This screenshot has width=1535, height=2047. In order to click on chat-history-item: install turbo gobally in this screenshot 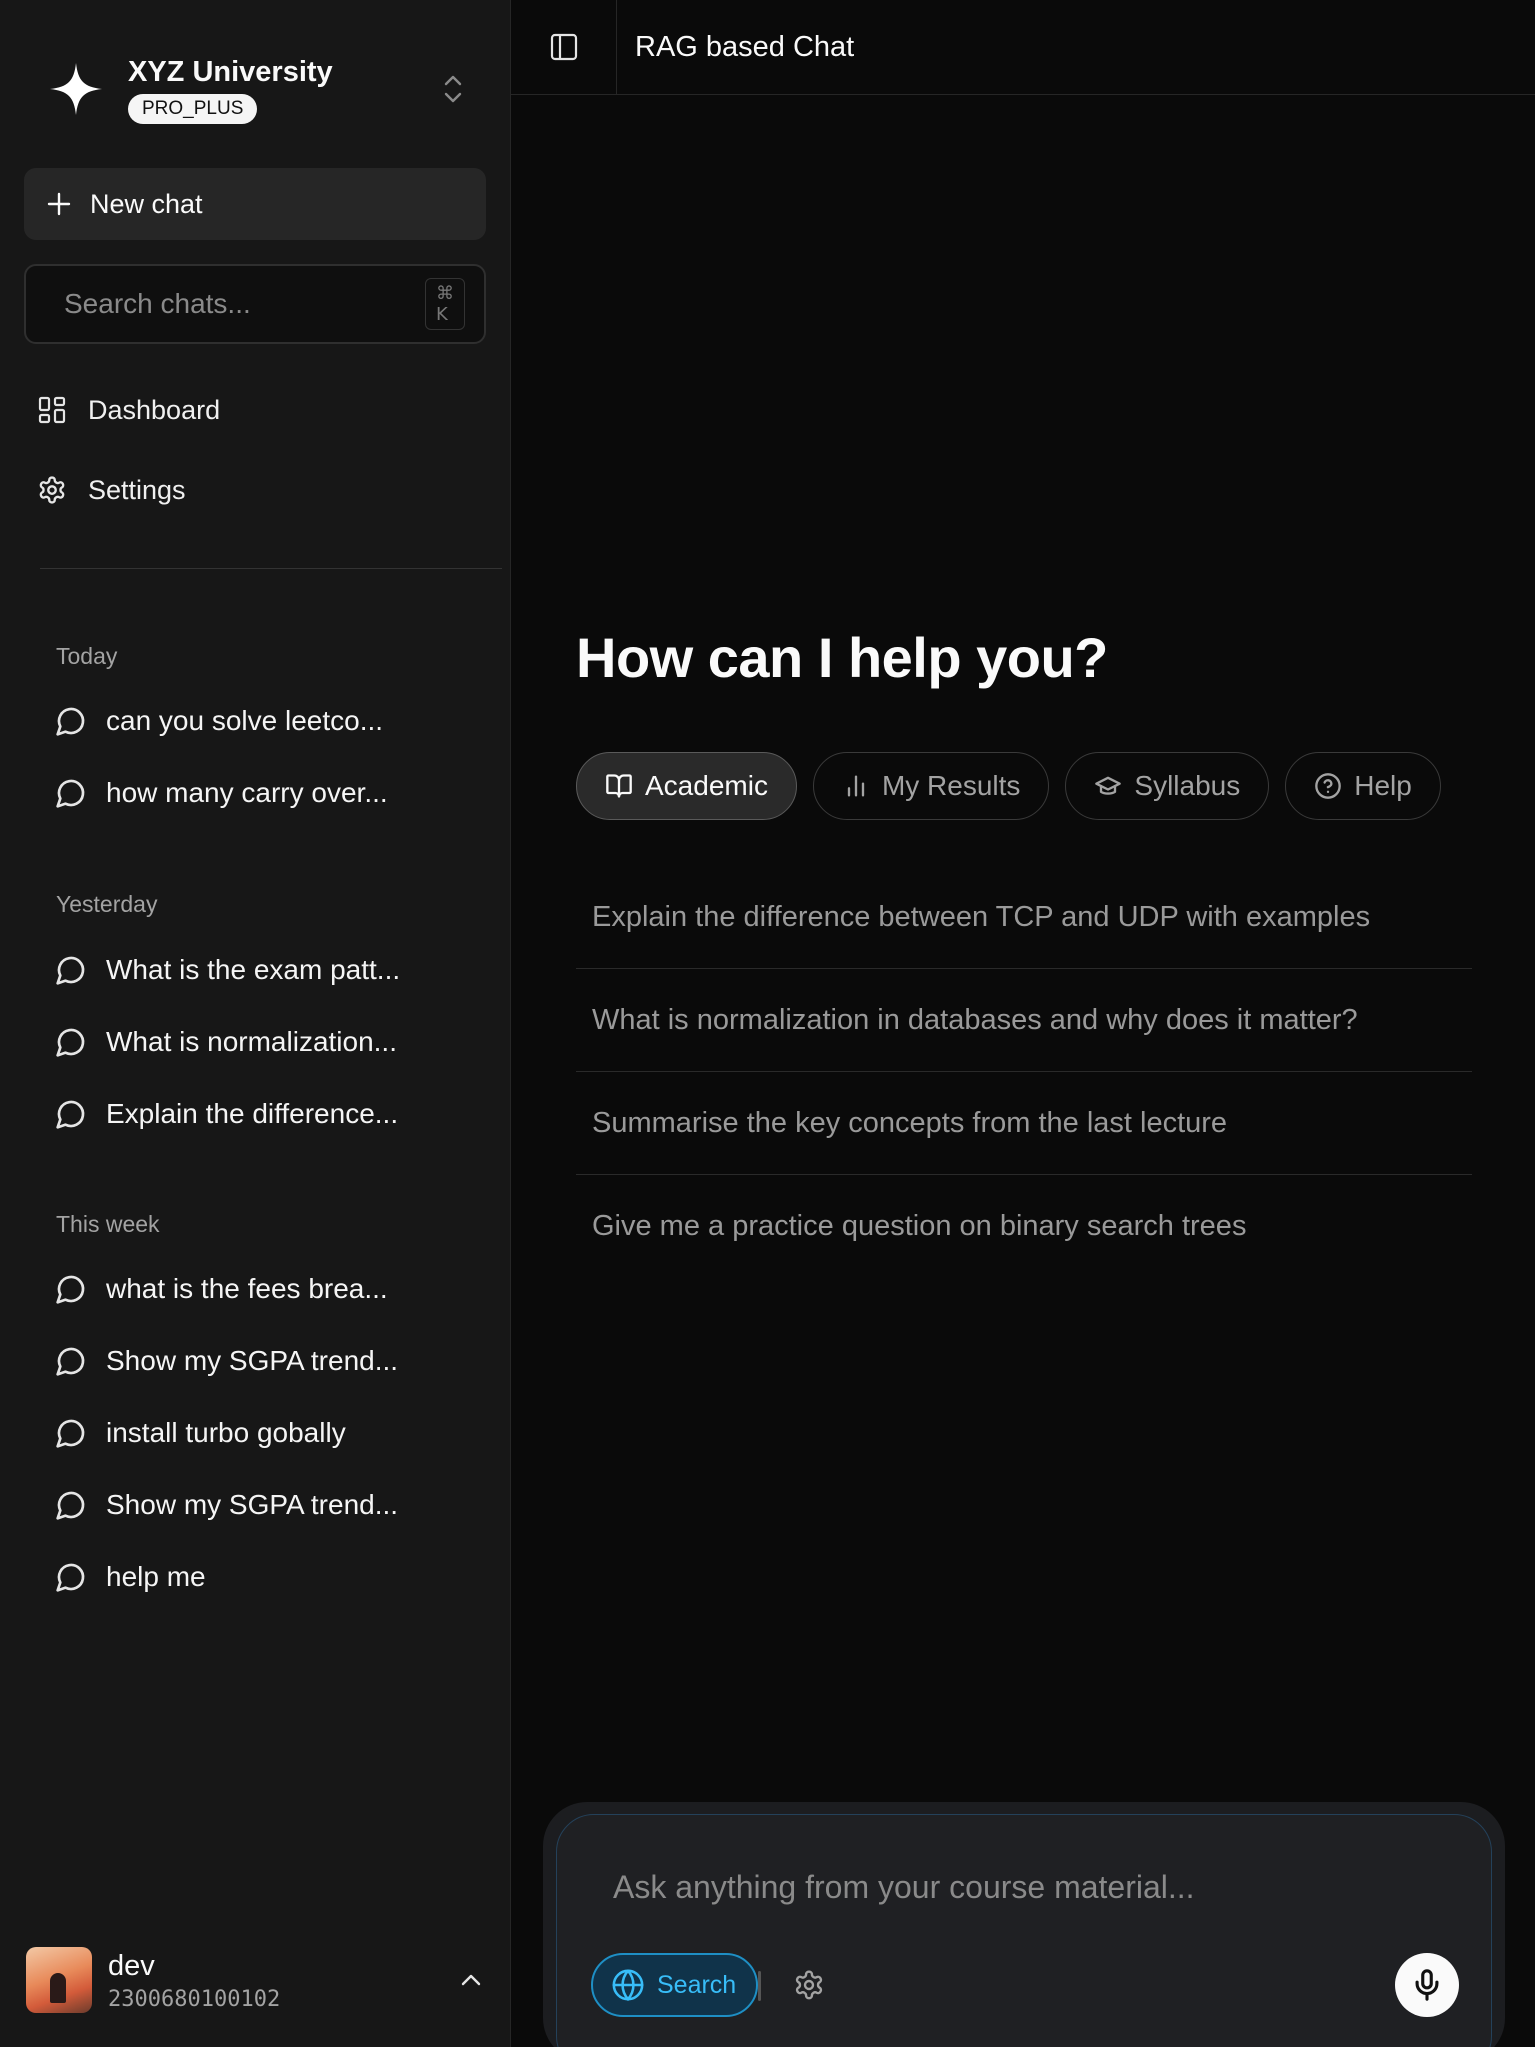, I will do `click(274, 1433)`.